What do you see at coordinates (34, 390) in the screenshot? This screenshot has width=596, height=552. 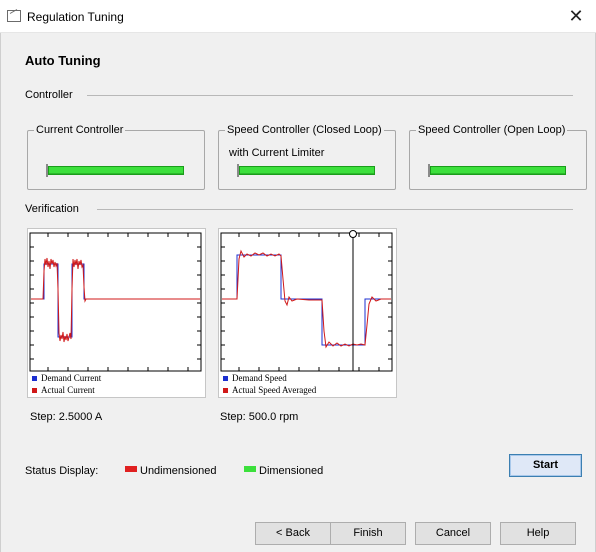 I see `legend-actual-current-marker` at bounding box center [34, 390].